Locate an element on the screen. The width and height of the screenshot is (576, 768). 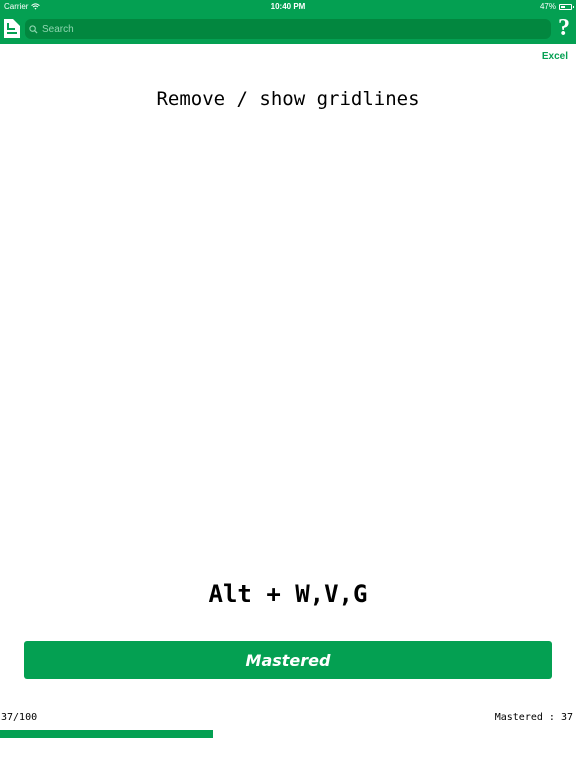
battery-indicator: 47% is located at coordinates (556, 6).